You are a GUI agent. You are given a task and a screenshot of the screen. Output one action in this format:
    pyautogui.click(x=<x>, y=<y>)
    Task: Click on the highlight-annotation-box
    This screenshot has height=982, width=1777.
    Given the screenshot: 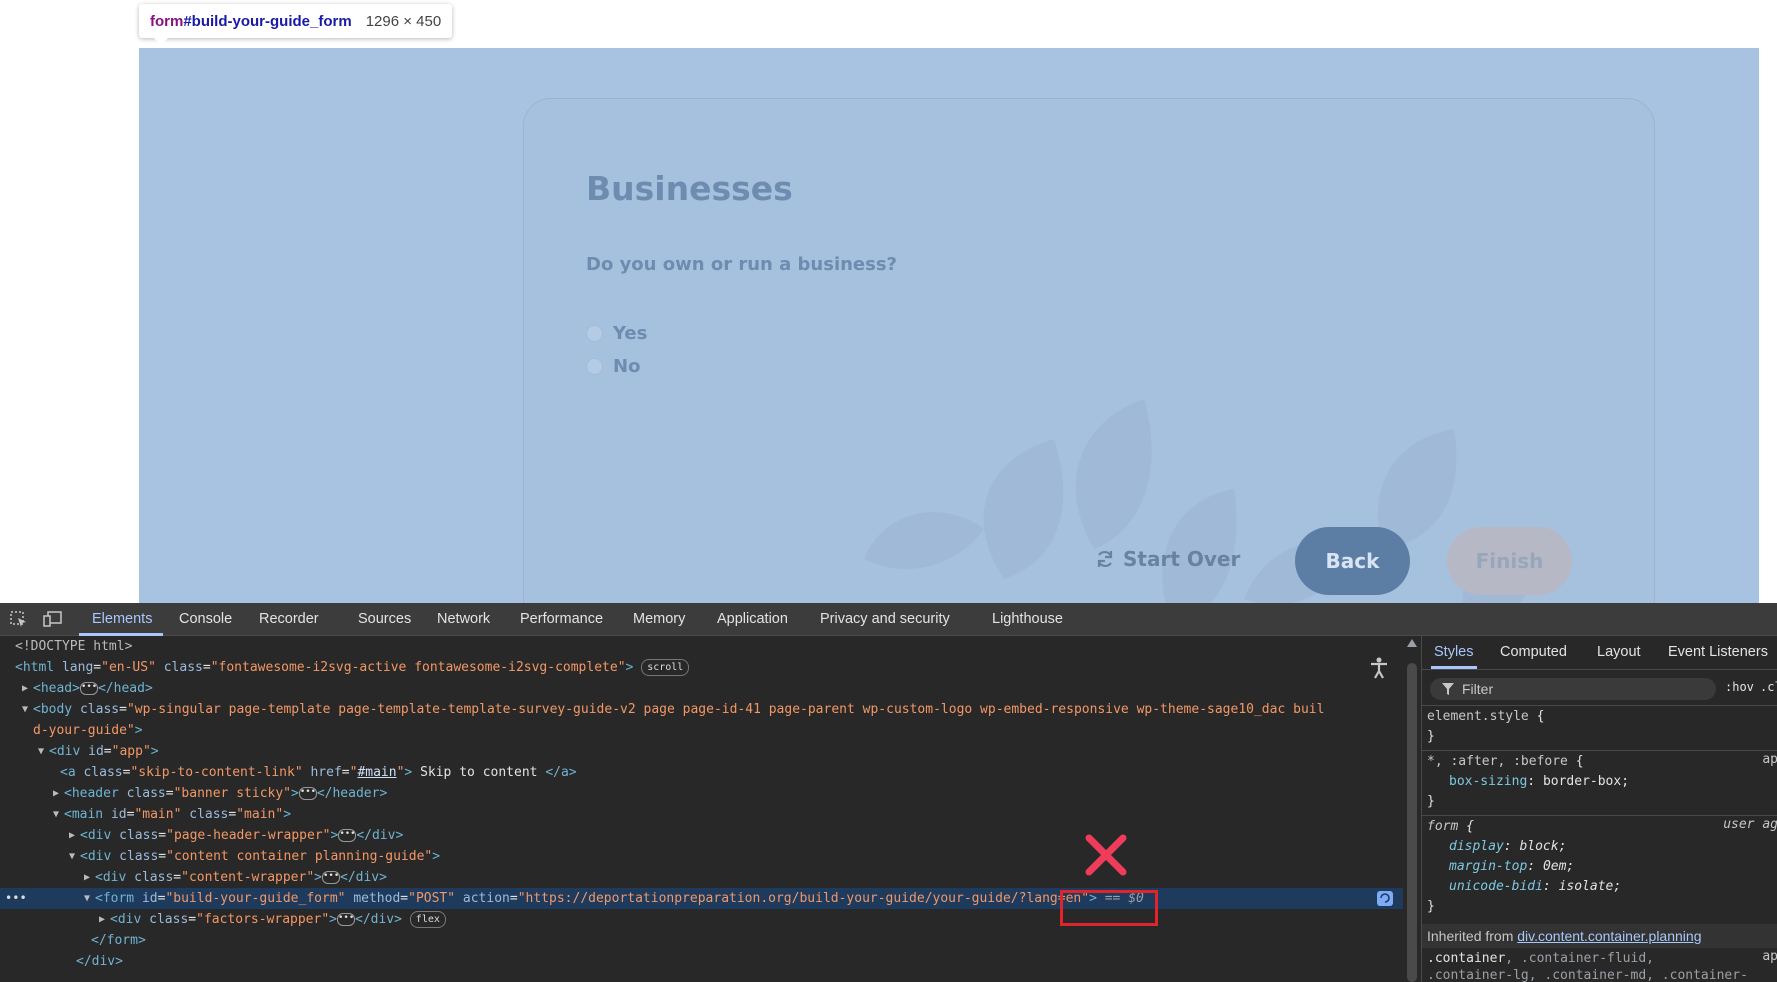 What is the action you would take?
    pyautogui.click(x=1109, y=908)
    